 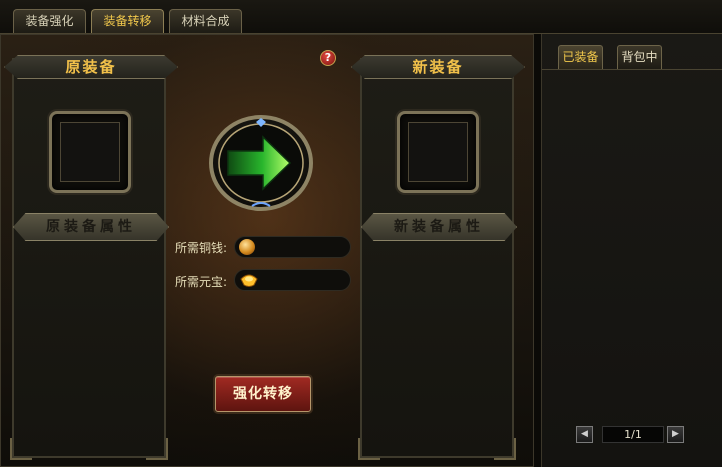 What do you see at coordinates (632, 69) in the screenshot?
I see `side-tab-divider` at bounding box center [632, 69].